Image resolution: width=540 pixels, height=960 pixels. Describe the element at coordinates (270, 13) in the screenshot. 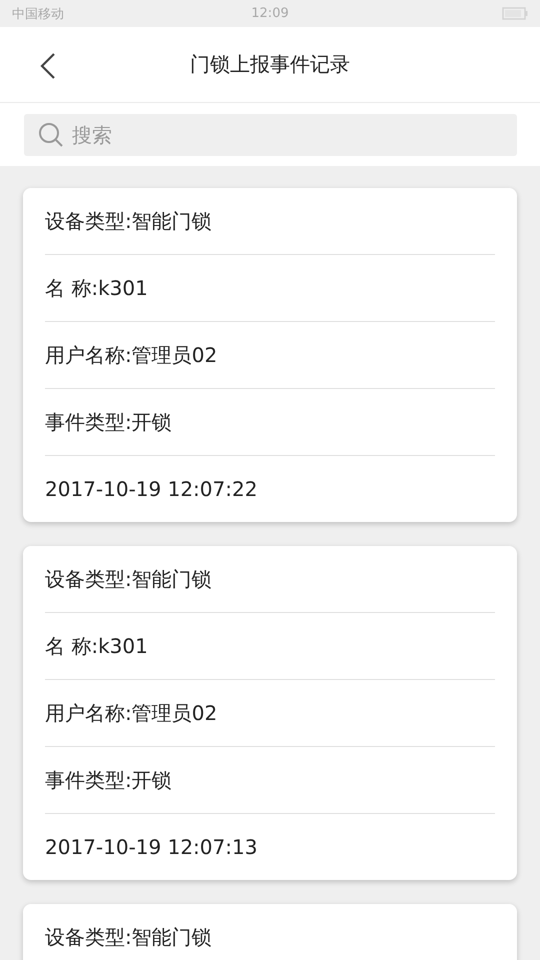

I see `status-time: 12:09` at that location.